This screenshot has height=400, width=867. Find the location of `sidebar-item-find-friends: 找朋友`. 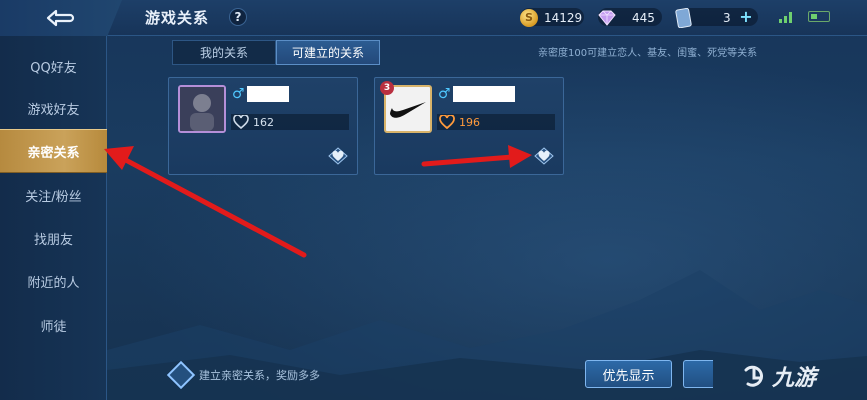

sidebar-item-find-friends: 找朋友 is located at coordinates (53, 238).